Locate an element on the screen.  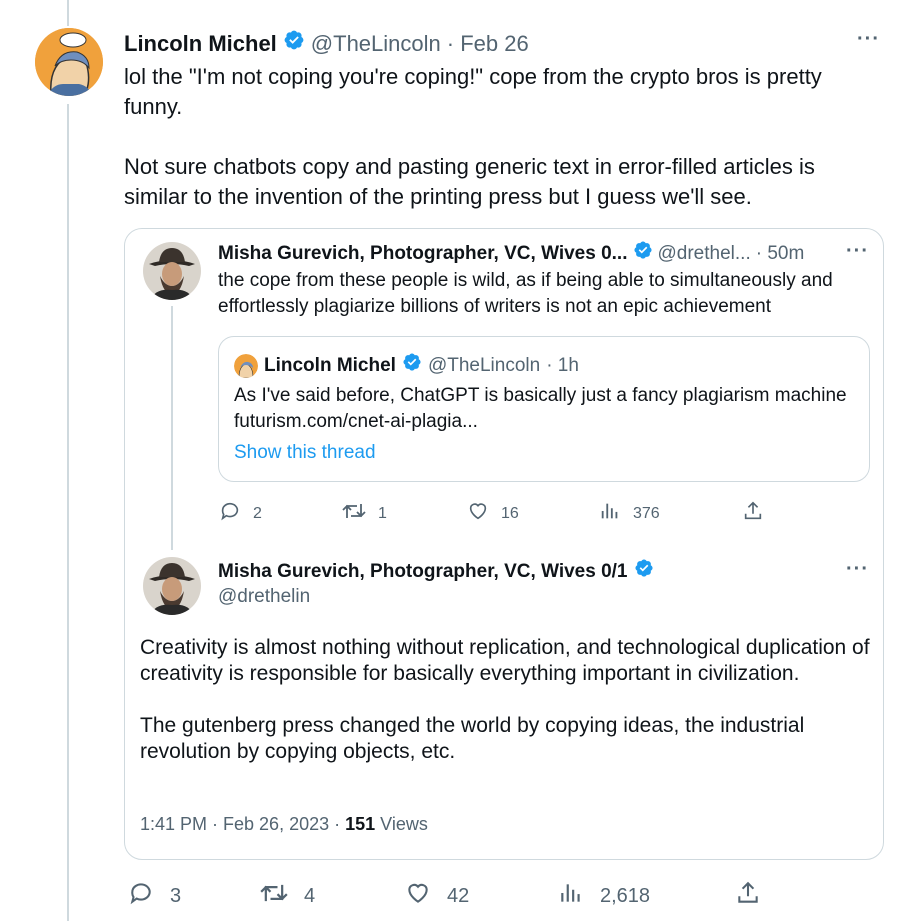
inner-author-handle: @TheLincoln is located at coordinates (484, 365).